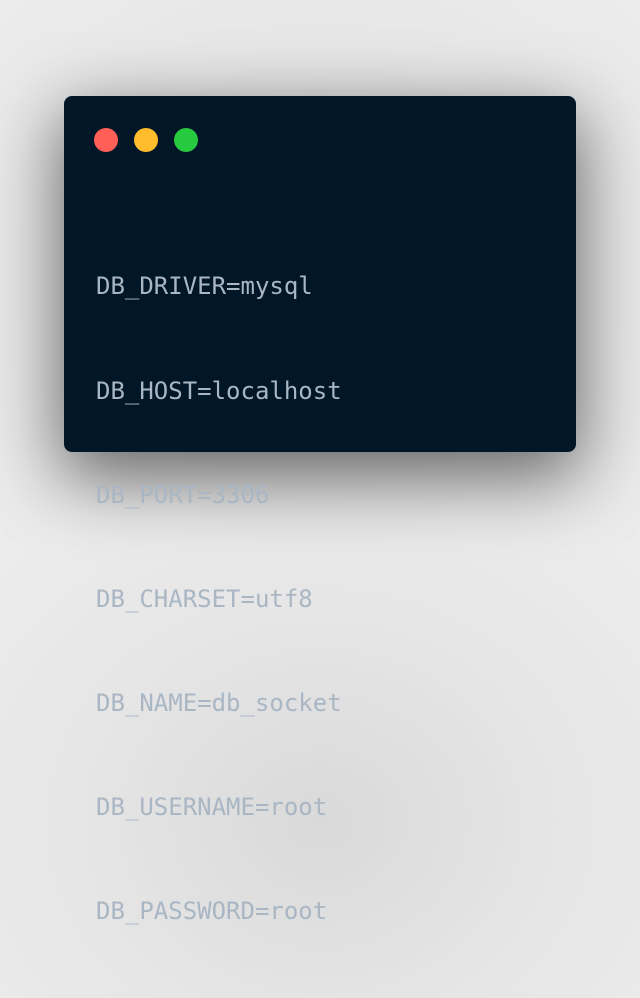 This screenshot has width=640, height=998. Describe the element at coordinates (212, 806) in the screenshot. I see `code-line-username: DB_USERNAME=root` at that location.